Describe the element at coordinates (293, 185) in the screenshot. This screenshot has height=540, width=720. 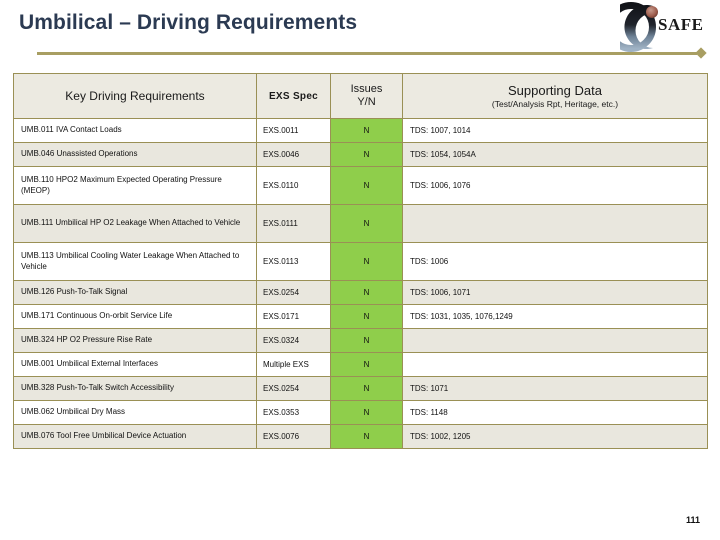
I see `cell-exs-spec: EXS.0110` at that location.